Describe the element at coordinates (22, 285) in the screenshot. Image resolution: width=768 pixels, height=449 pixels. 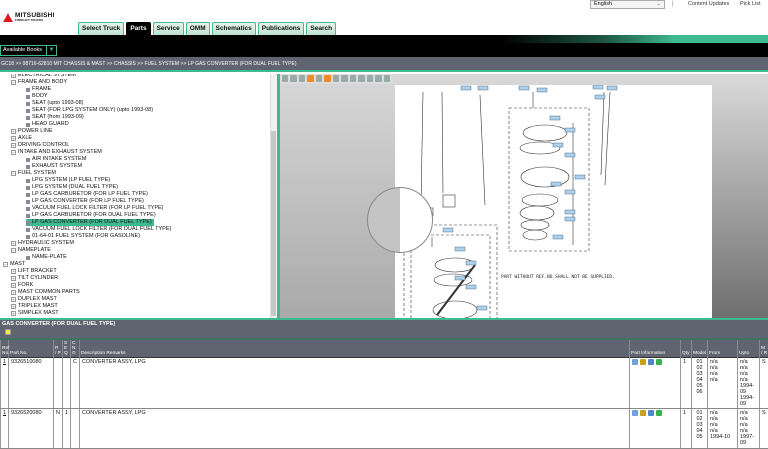
I see `tree-item: +FORK` at that location.